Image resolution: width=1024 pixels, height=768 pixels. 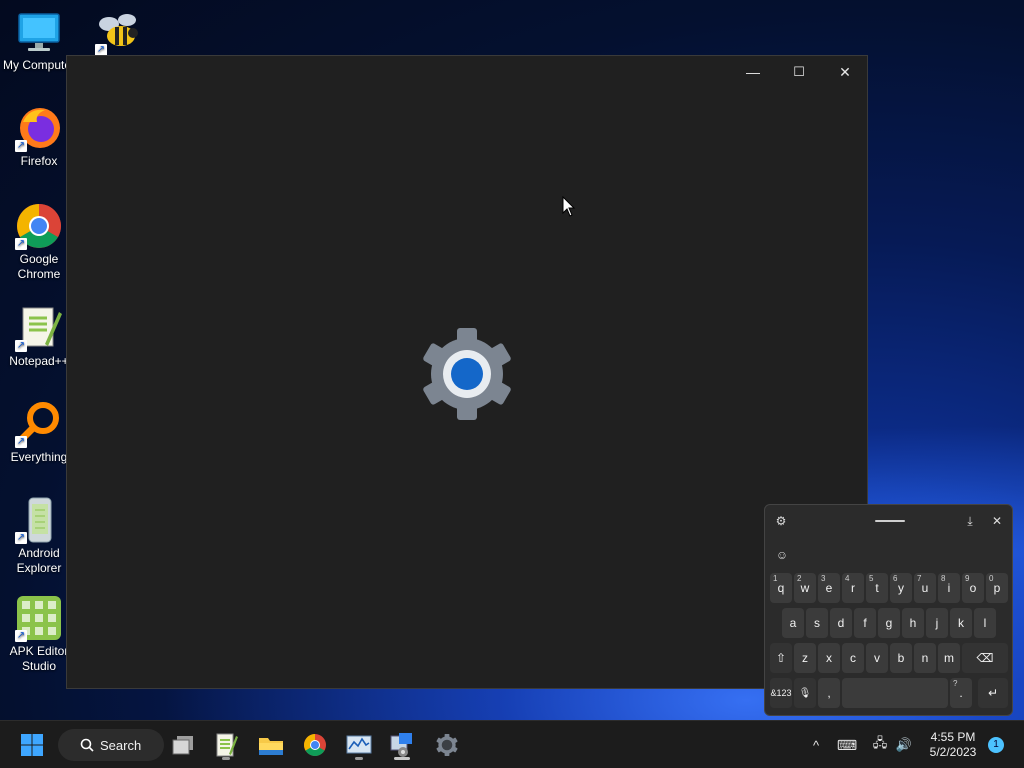 I want to click on taskbar-settings-app, so click(x=402, y=745).